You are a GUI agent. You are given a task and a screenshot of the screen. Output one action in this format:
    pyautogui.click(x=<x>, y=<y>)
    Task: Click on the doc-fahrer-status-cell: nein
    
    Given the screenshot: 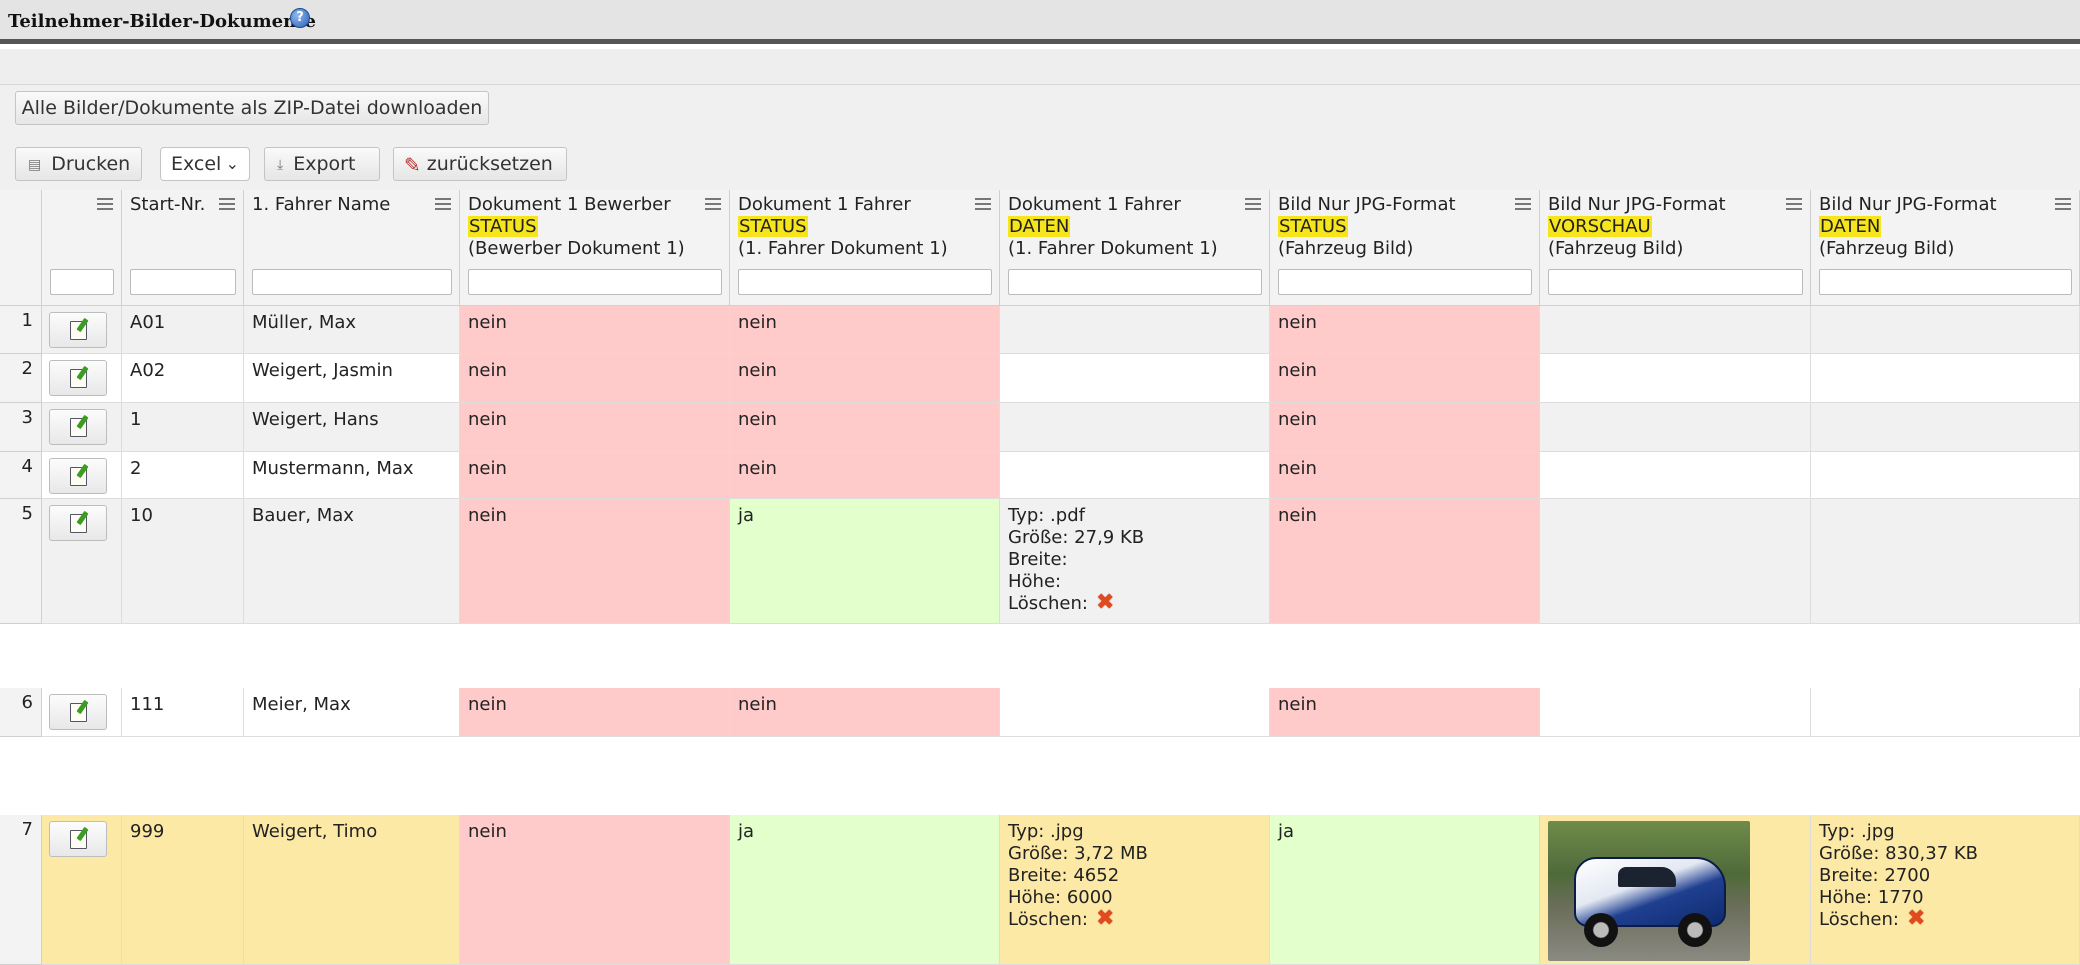 What is the action you would take?
    pyautogui.click(x=865, y=475)
    